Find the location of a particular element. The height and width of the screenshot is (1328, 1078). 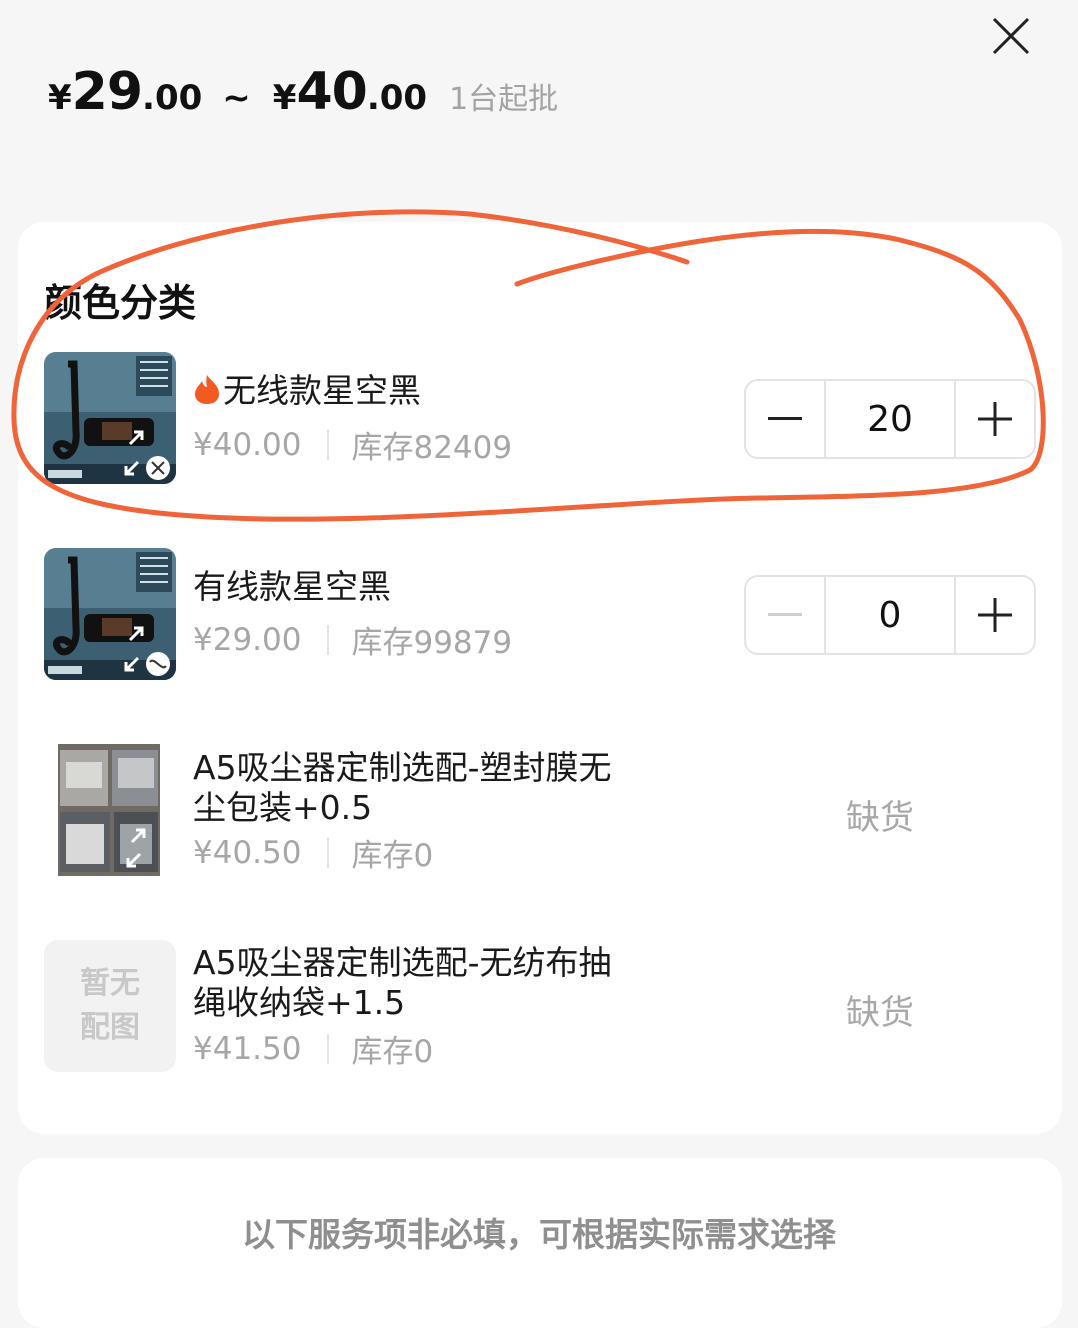

sku-name: 无线款星空黑 is located at coordinates (428, 392).